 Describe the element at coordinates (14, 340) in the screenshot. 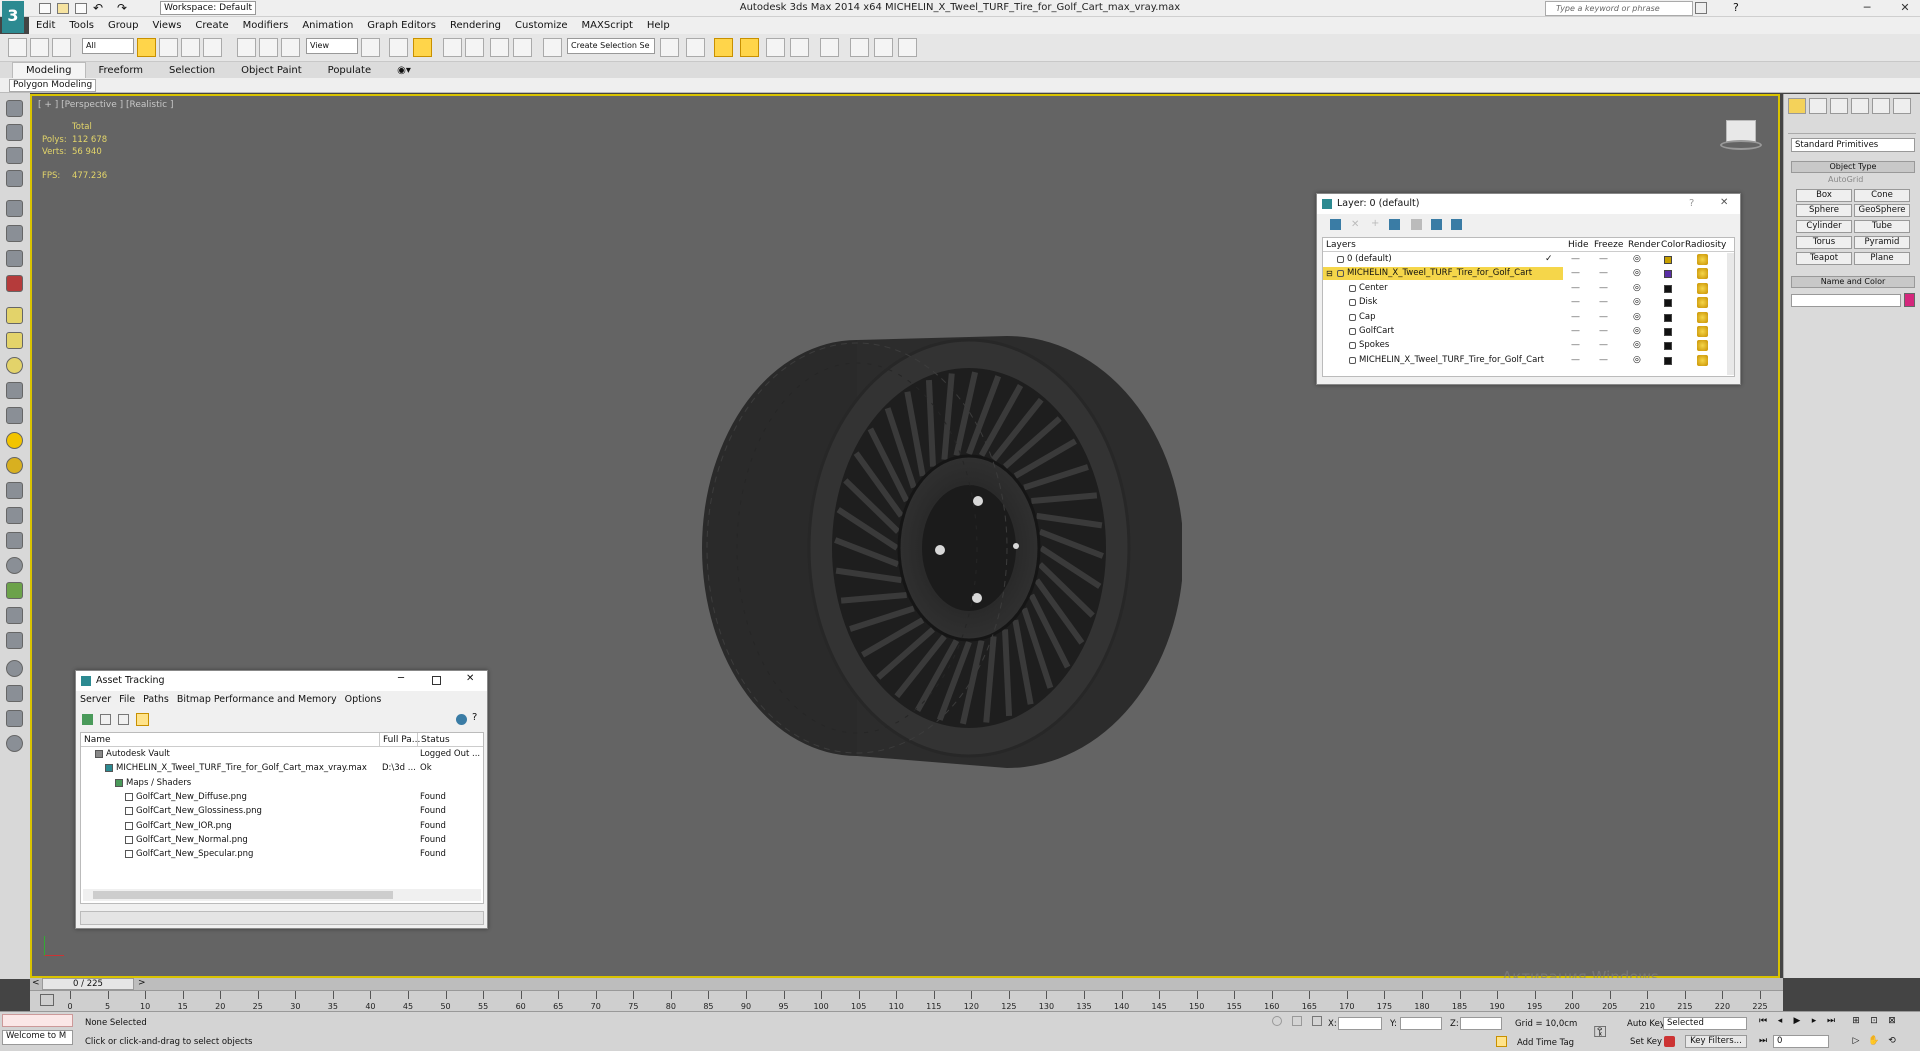

I see `box-primitive-icon` at that location.